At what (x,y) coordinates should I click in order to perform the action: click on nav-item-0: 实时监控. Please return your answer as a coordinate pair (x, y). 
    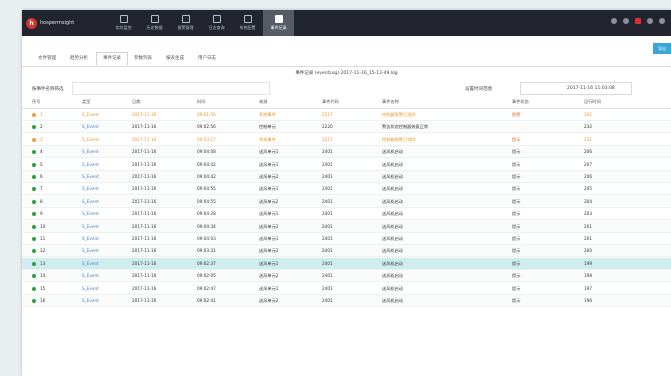
    Looking at the image, I should click on (123, 23).